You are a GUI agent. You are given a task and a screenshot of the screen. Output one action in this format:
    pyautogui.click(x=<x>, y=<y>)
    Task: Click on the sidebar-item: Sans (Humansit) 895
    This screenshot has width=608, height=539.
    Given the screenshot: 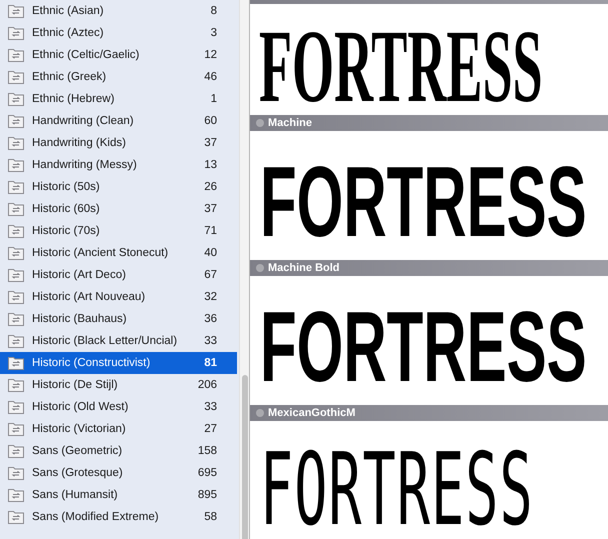 What is the action you would take?
    pyautogui.click(x=118, y=495)
    